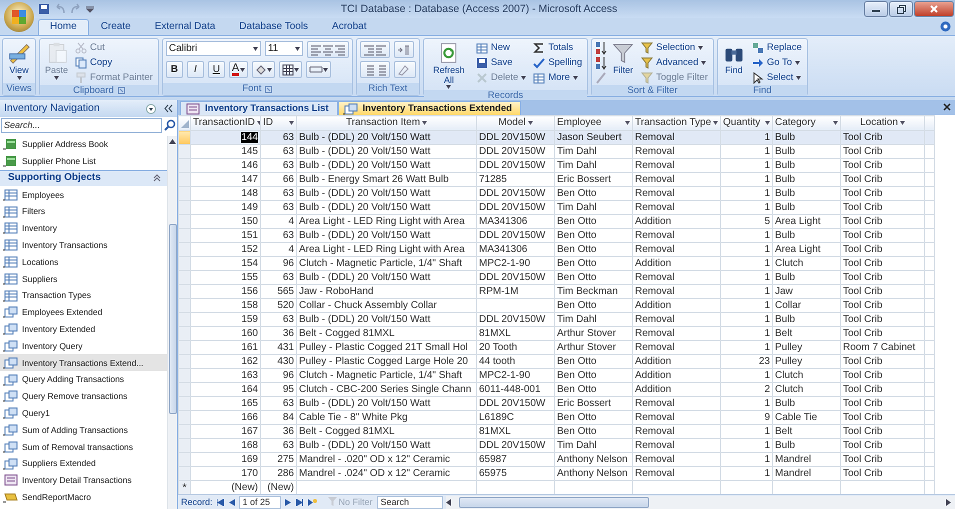  What do you see at coordinates (557, 63) in the screenshot?
I see `ribbon-button: Spelling` at bounding box center [557, 63].